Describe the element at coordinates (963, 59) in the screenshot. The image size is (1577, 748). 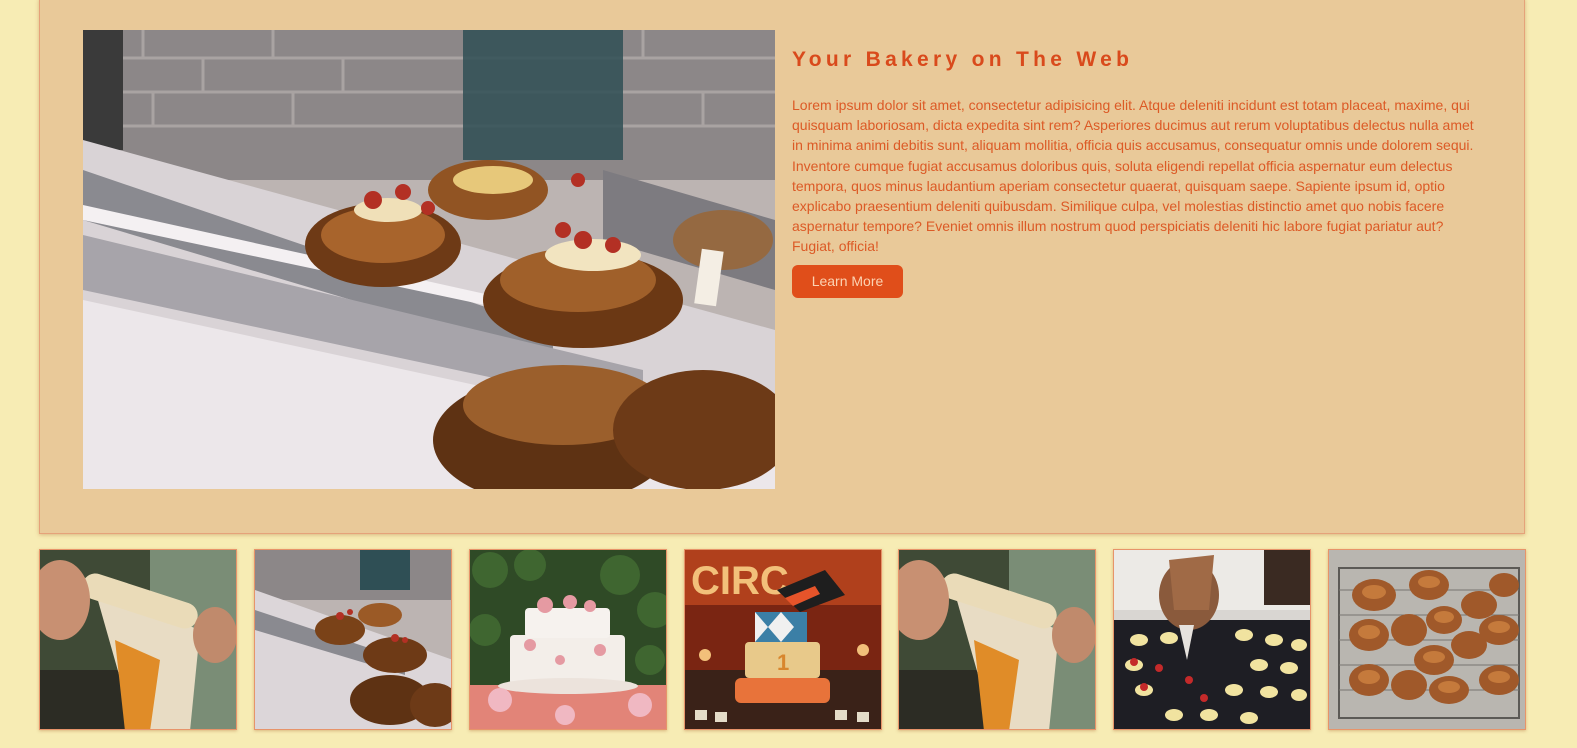
I see `hero-title: Your Bakery on The Web` at that location.